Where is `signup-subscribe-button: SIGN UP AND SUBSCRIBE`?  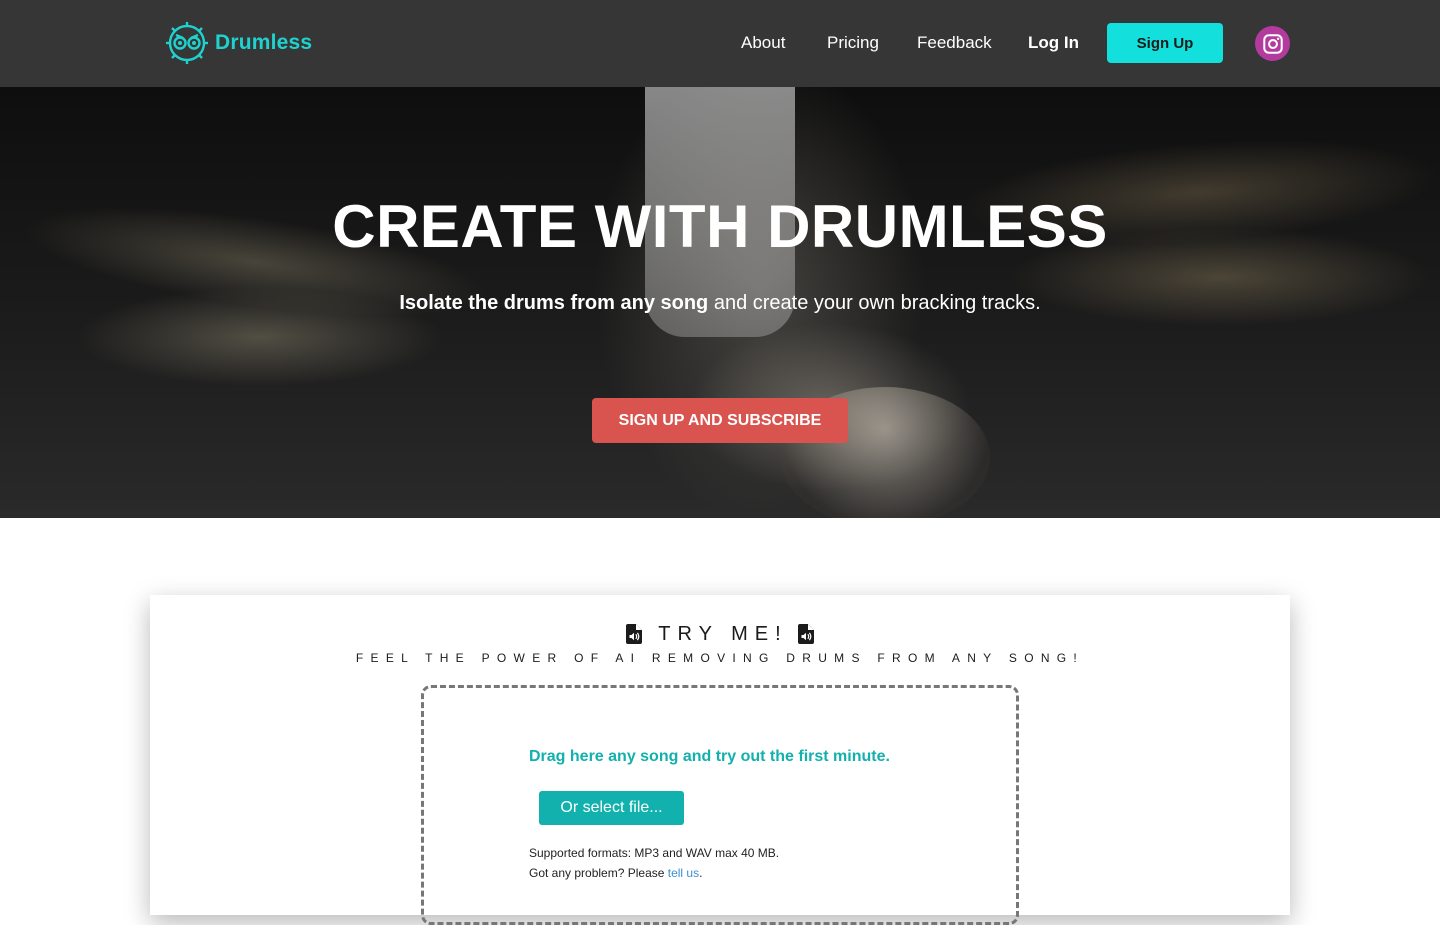 signup-subscribe-button: SIGN UP AND SUBSCRIBE is located at coordinates (720, 420).